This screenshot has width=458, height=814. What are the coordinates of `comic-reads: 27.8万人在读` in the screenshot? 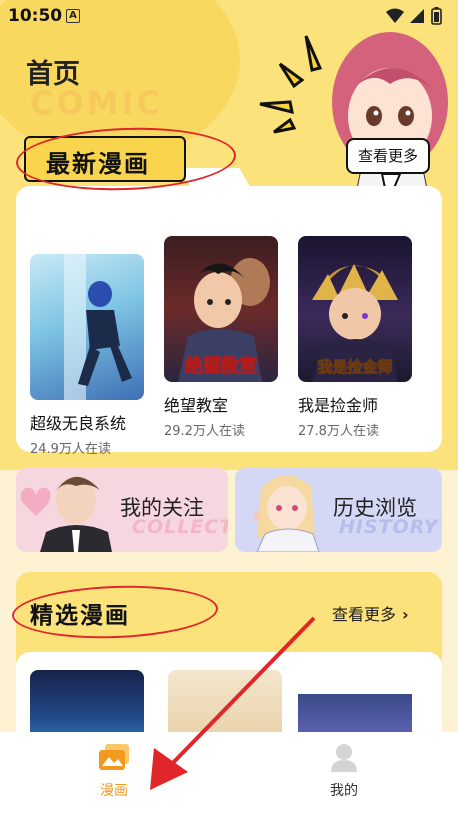 It's located at (338, 431).